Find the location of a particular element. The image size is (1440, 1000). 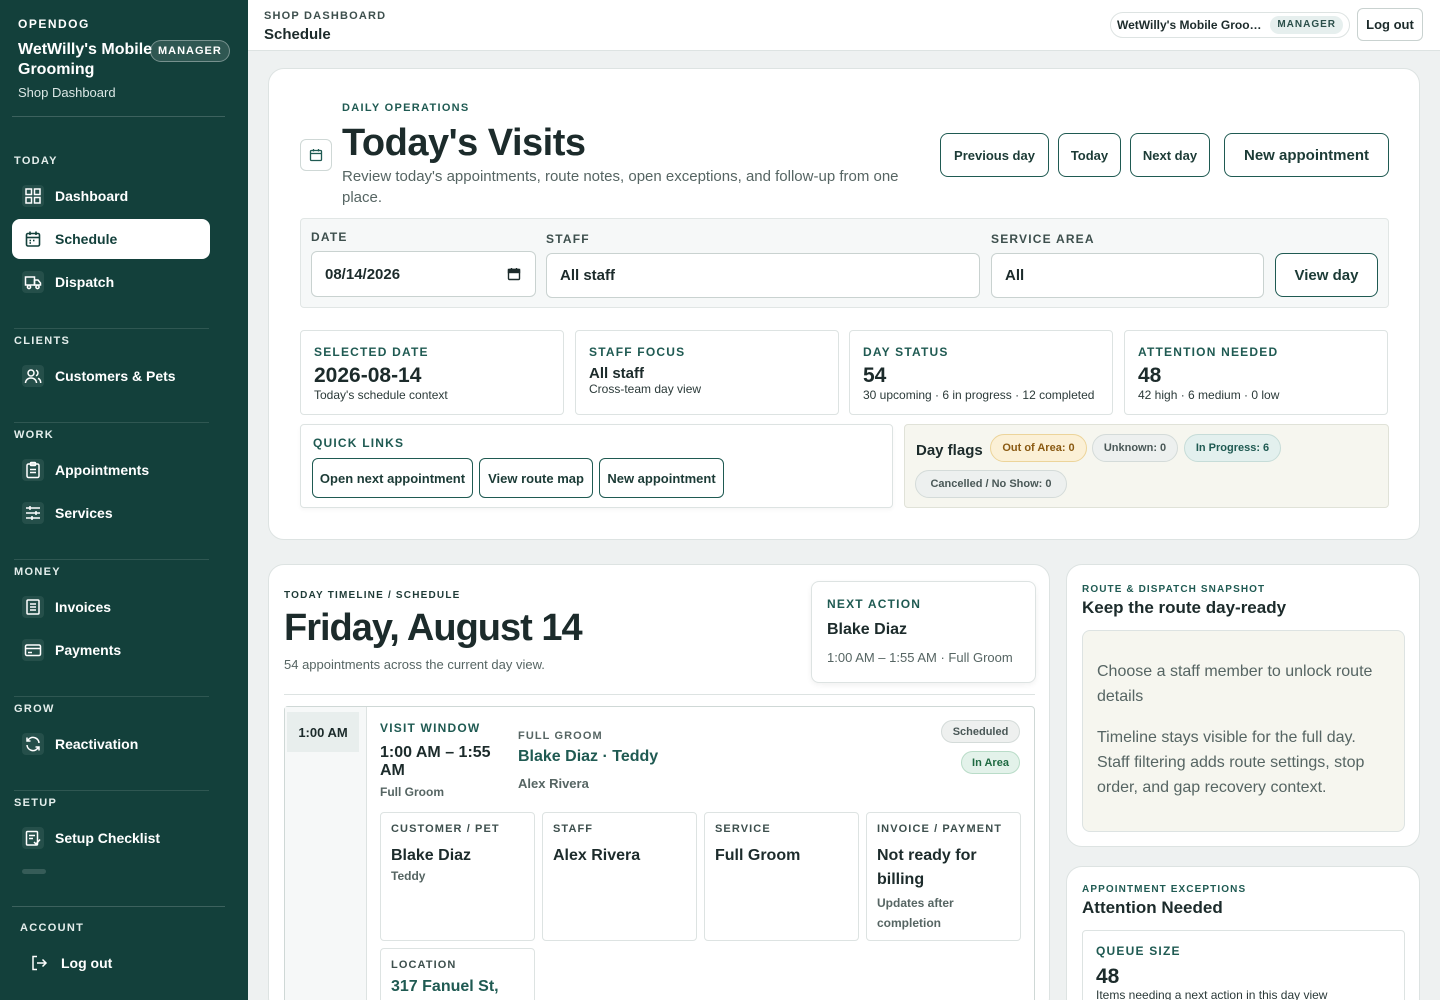

status-badge: Scheduled is located at coordinates (980, 731).